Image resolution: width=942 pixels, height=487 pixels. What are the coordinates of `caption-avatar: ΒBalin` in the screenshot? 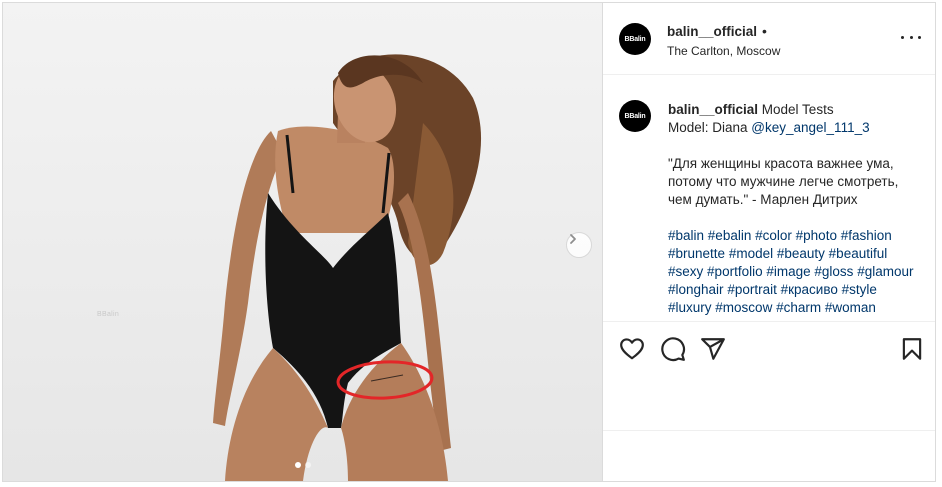 It's located at (635, 116).